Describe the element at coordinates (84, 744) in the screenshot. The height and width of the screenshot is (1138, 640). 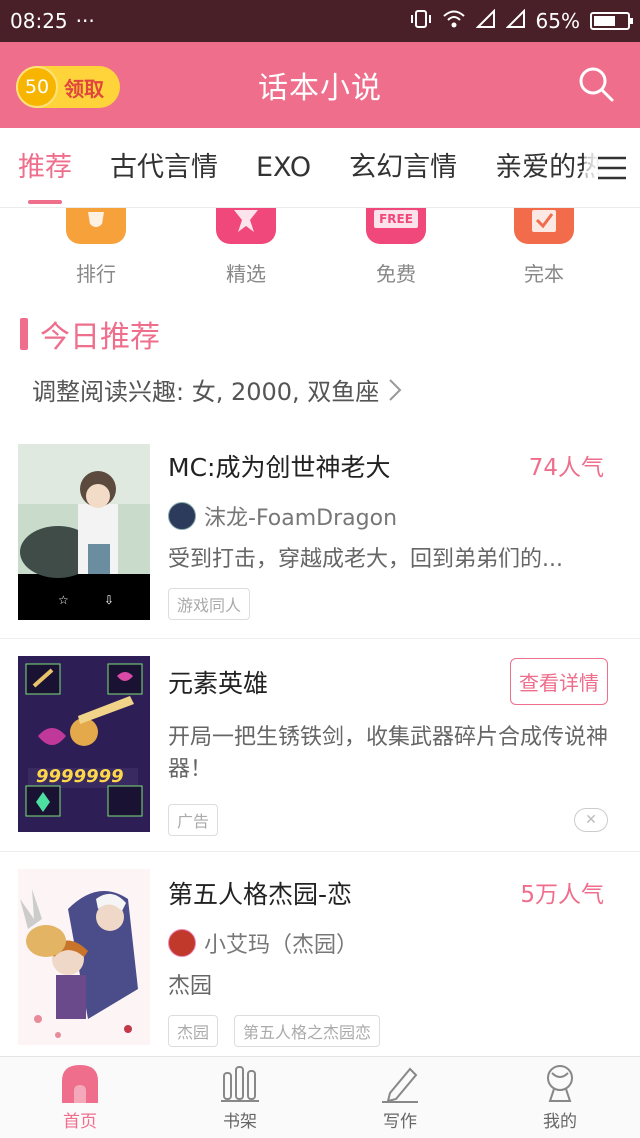
I see `ad-cover: 9999999` at that location.